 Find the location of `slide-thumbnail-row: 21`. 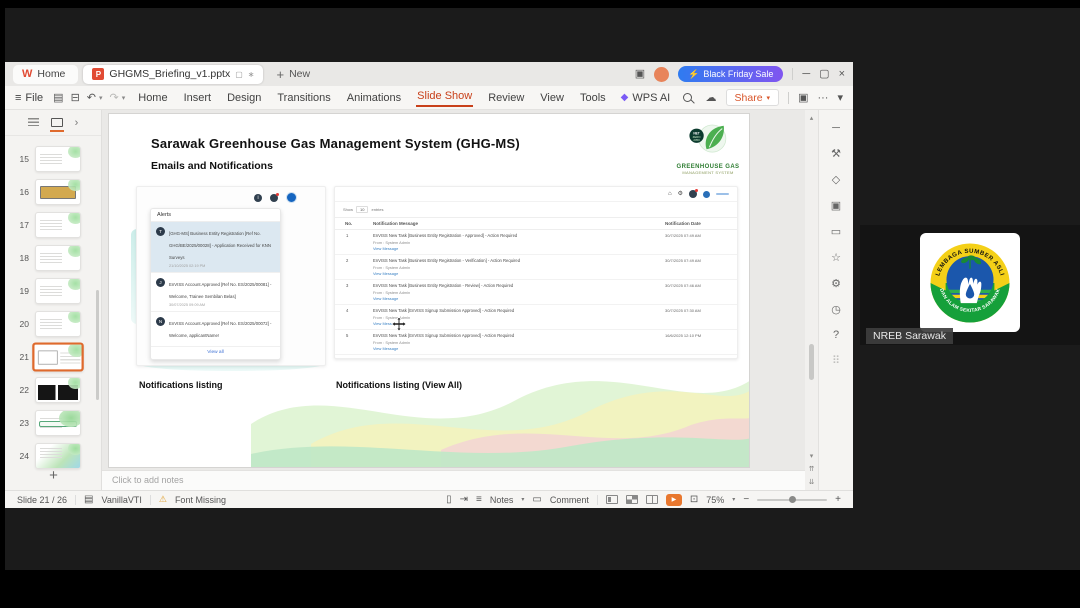

slide-thumbnail-row: 21 is located at coordinates (53, 356).